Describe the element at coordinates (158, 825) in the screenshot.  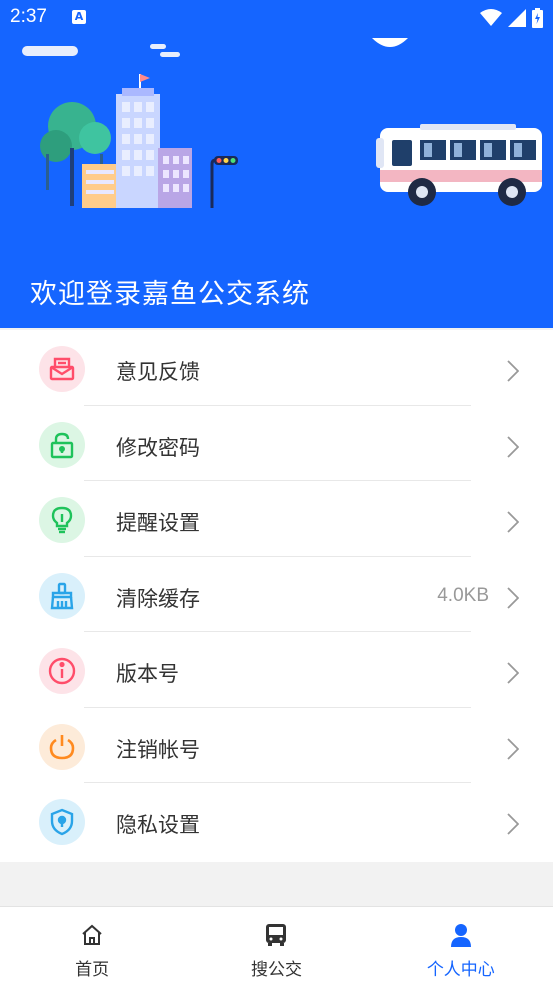
I see `menu-label: 隐私设置` at that location.